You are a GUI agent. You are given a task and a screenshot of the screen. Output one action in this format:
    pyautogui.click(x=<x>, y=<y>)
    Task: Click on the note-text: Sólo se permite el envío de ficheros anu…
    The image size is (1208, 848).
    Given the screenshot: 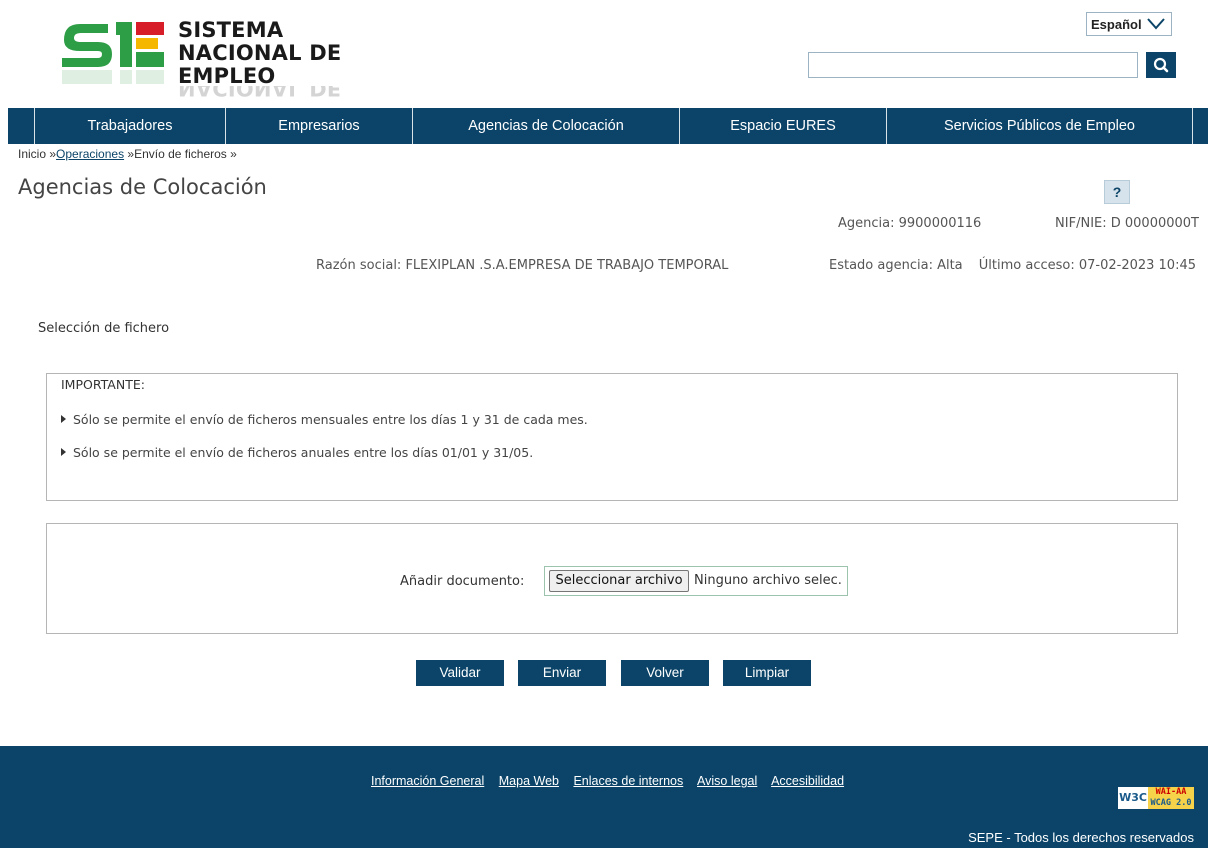 What is the action you would take?
    pyautogui.click(x=303, y=452)
    